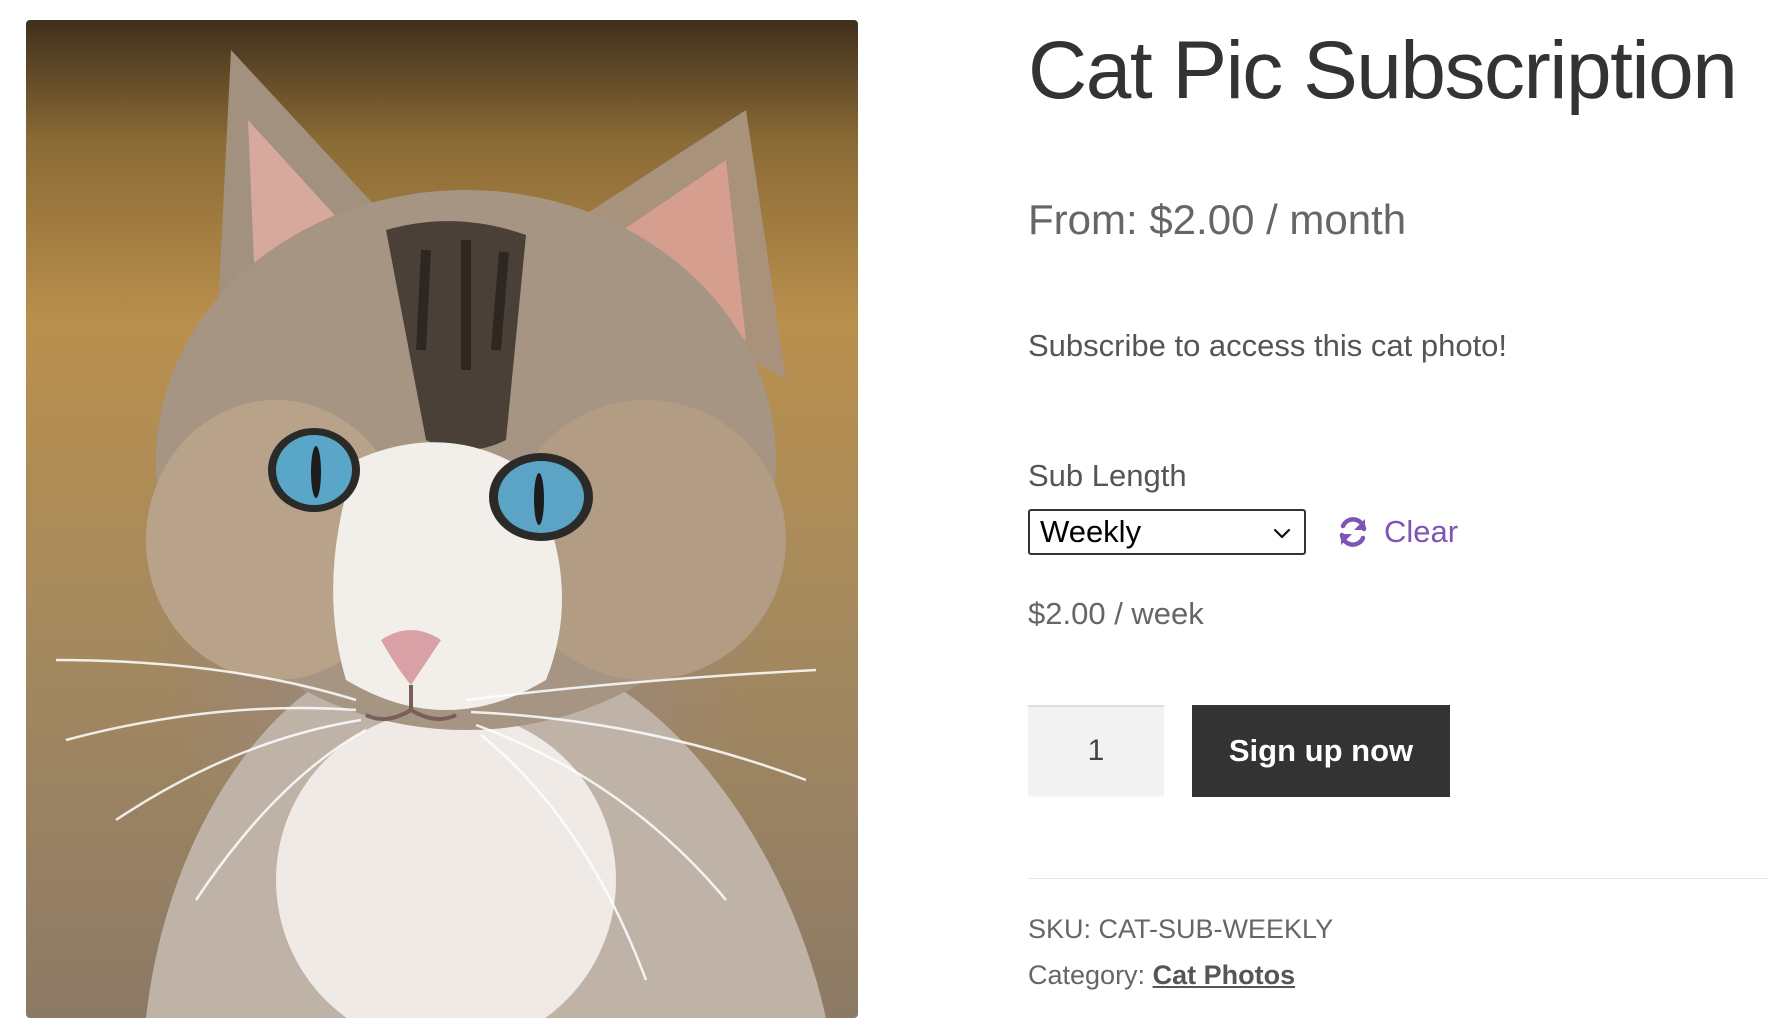 Image resolution: width=1768 pixels, height=1030 pixels. Describe the element at coordinates (1216, 929) in the screenshot. I see `sku-value: CAT-SUB-WEEKLY` at that location.